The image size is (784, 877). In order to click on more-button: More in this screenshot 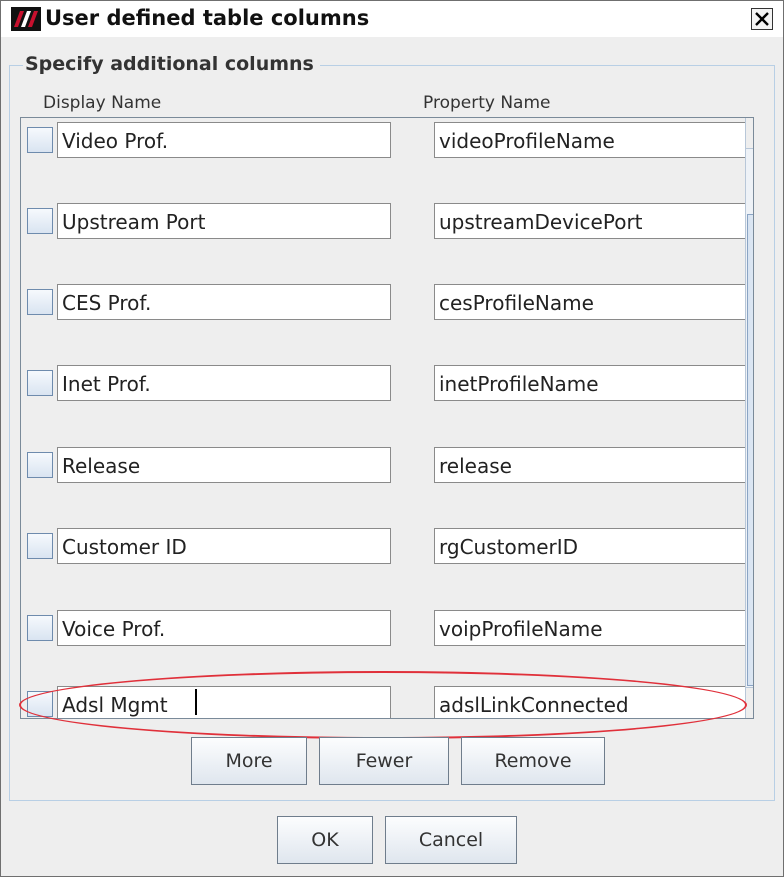, I will do `click(249, 761)`.